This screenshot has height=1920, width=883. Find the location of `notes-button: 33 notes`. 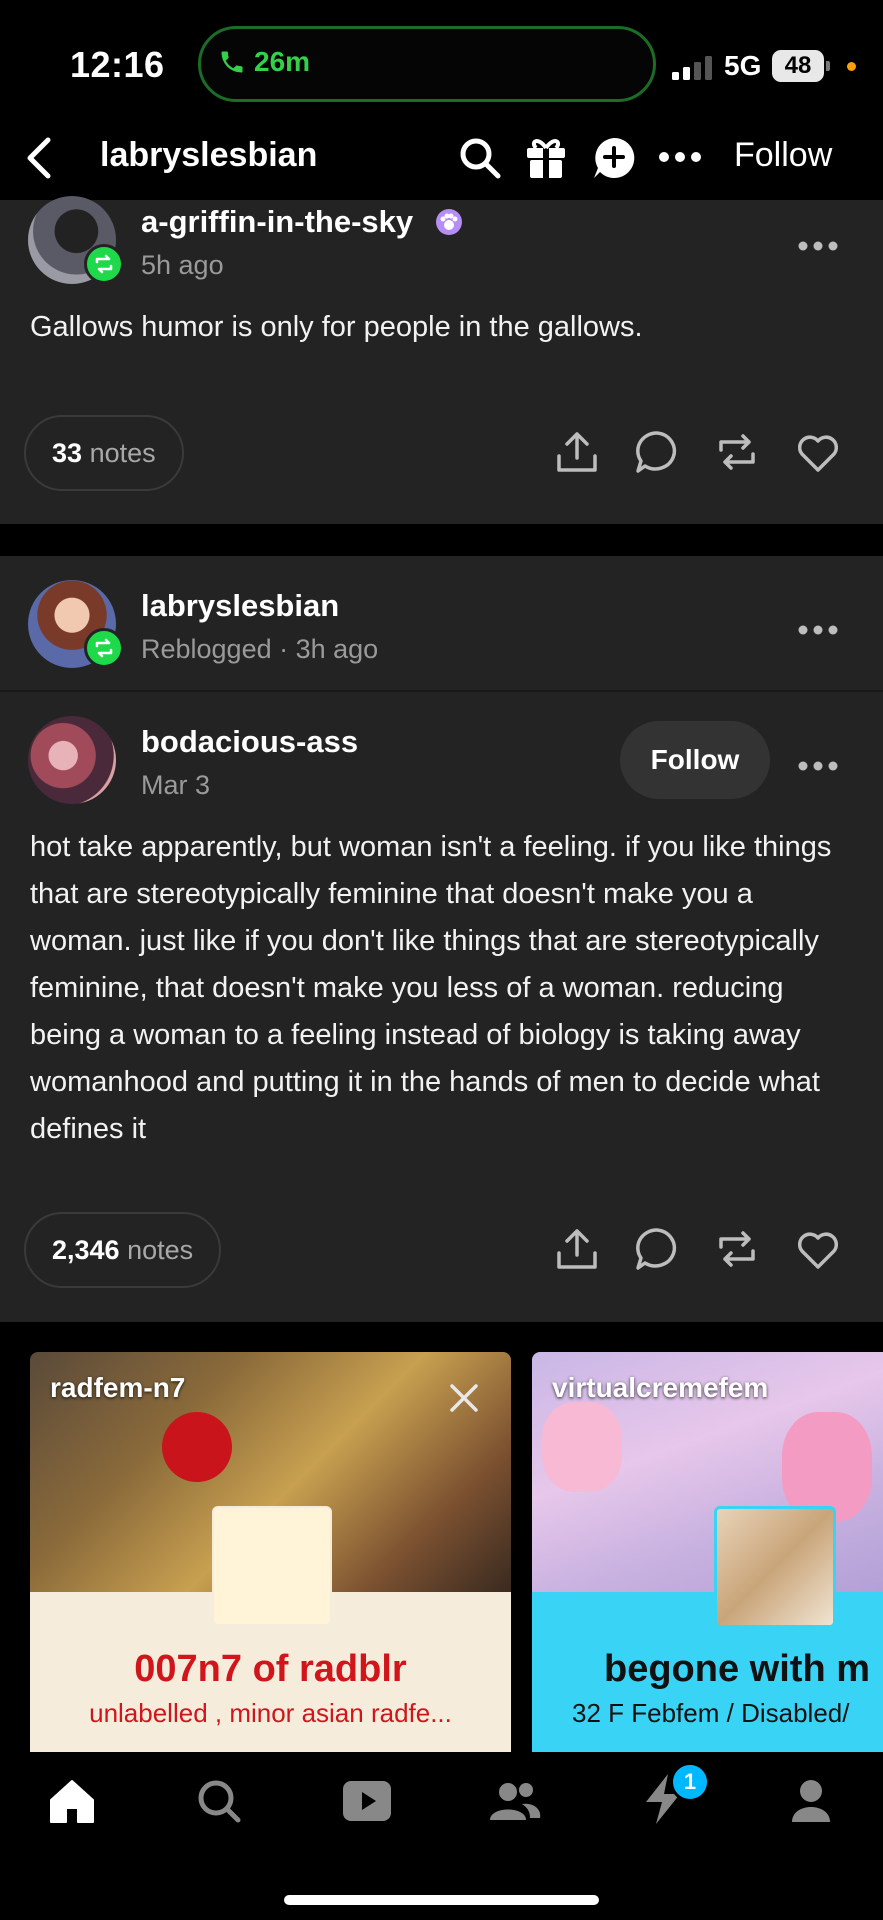

notes-button: 33 notes is located at coordinates (104, 453).